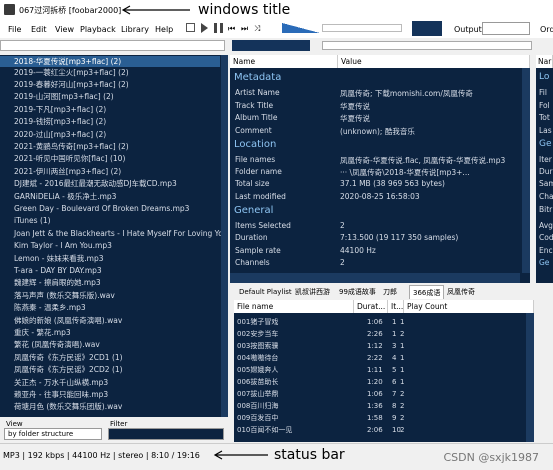 This screenshot has width=553, height=470. I want to click on right-item: Fil, so click(543, 92).